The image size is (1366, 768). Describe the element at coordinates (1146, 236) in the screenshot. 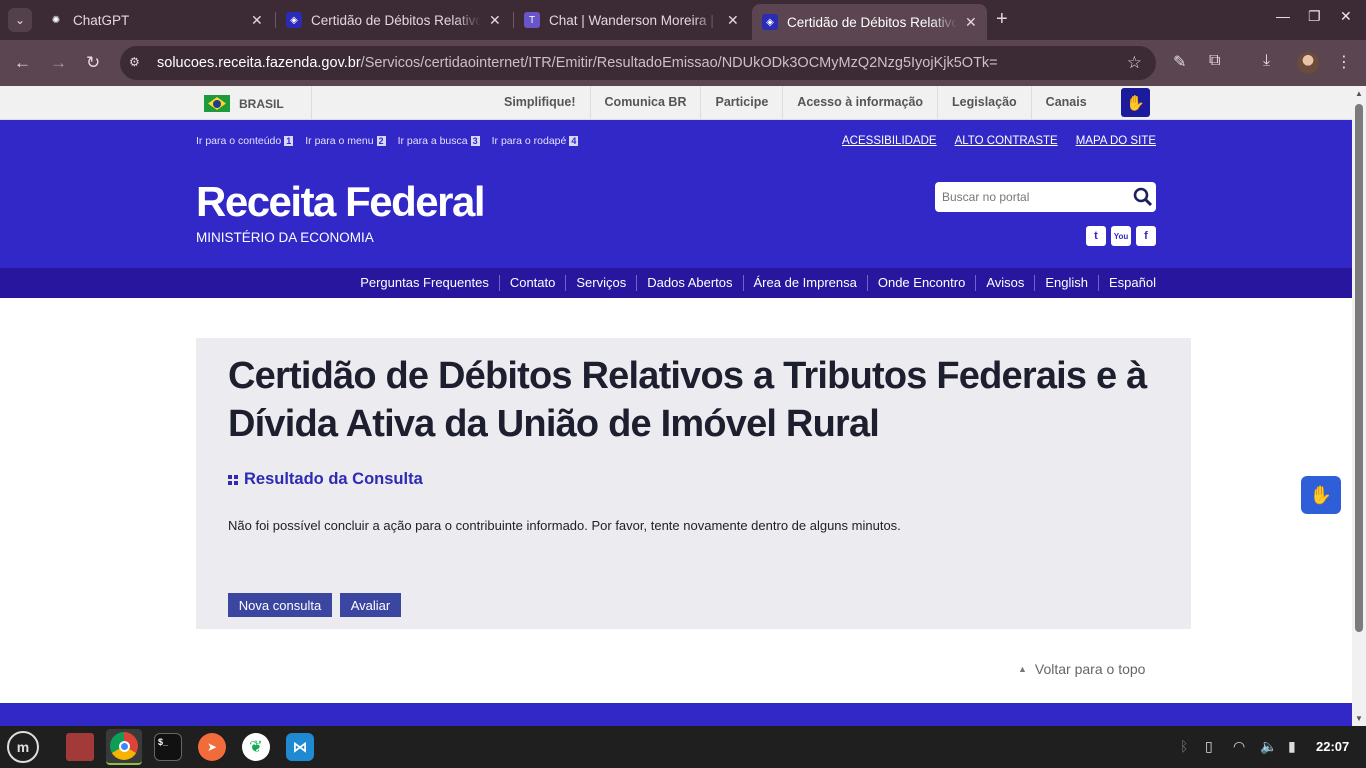

I see `facebook-icon: f` at that location.